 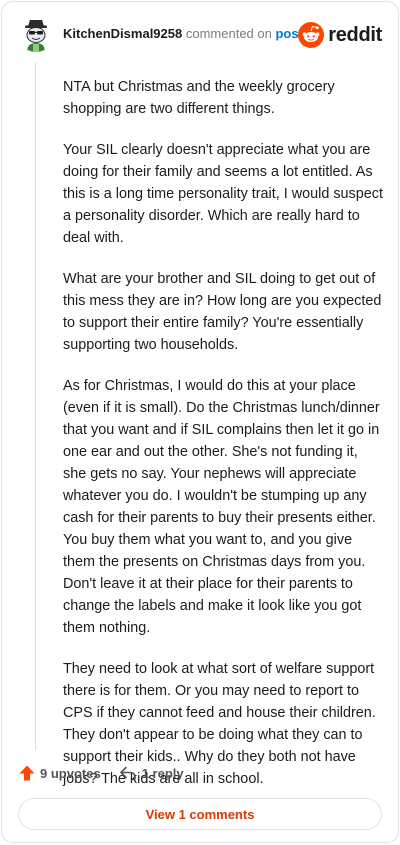 I want to click on upvote-arrow-icon, so click(x=27, y=773).